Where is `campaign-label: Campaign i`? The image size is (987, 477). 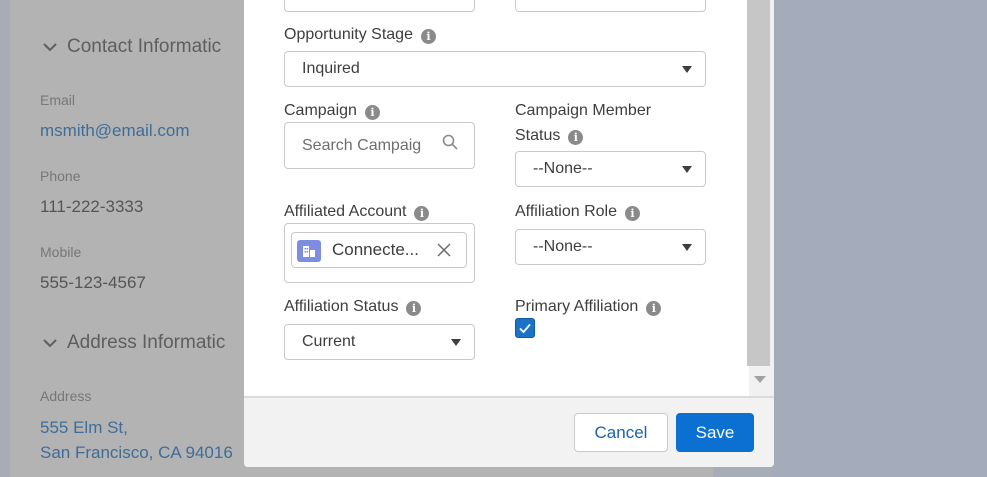
campaign-label: Campaign i is located at coordinates (332, 110).